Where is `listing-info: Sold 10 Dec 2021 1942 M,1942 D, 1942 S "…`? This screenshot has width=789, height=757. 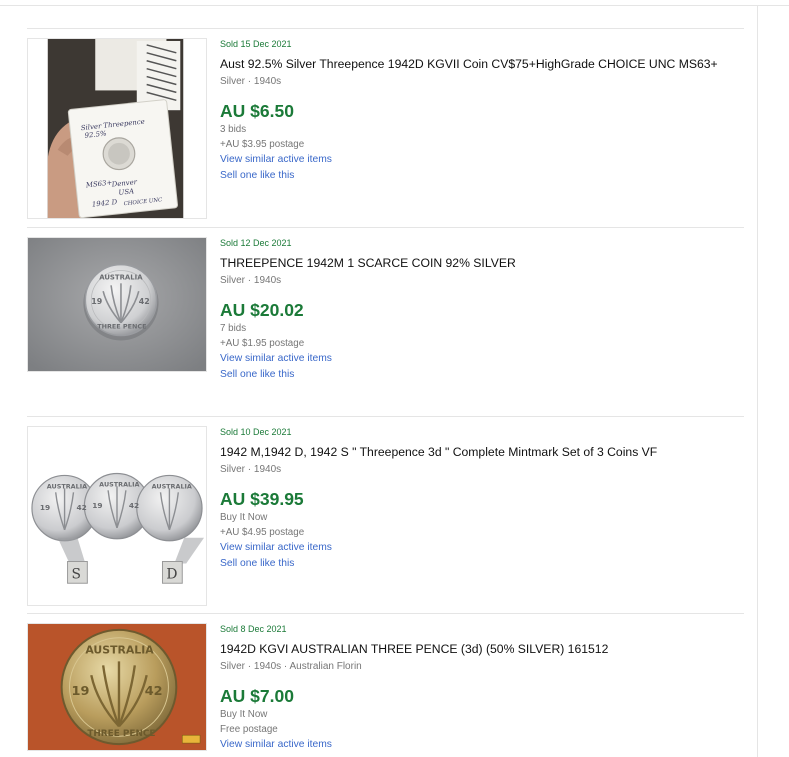 listing-info: Sold 10 Dec 2021 1942 M,1942 D, 1942 S "… is located at coordinates (485, 499).